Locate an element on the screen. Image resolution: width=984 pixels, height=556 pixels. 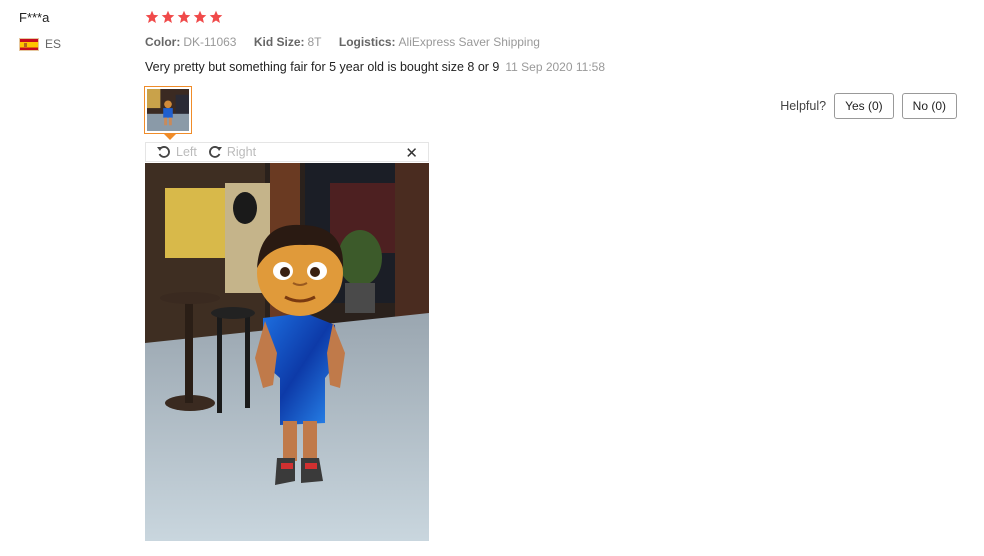
helpful-no-button: No (0) is located at coordinates (929, 106).